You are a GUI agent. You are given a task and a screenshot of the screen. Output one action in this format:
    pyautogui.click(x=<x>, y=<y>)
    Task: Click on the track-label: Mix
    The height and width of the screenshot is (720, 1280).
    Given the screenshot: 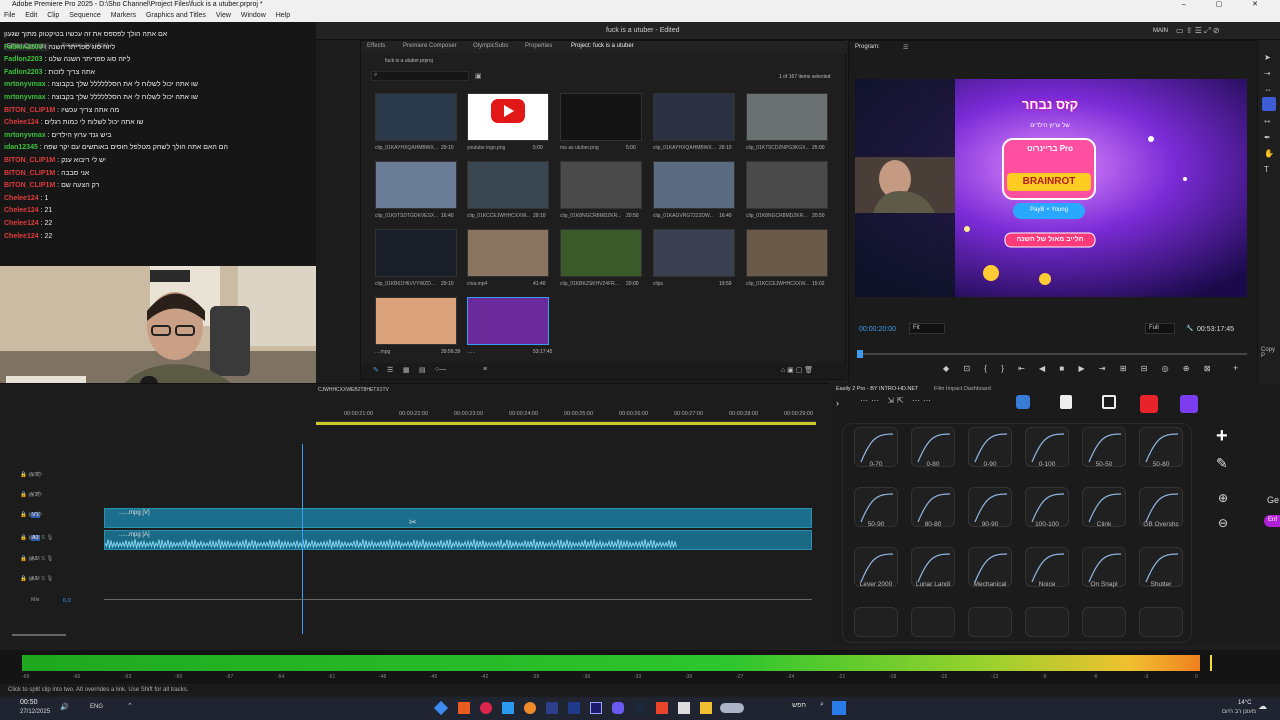 What is the action you would take?
    pyautogui.click(x=35, y=600)
    